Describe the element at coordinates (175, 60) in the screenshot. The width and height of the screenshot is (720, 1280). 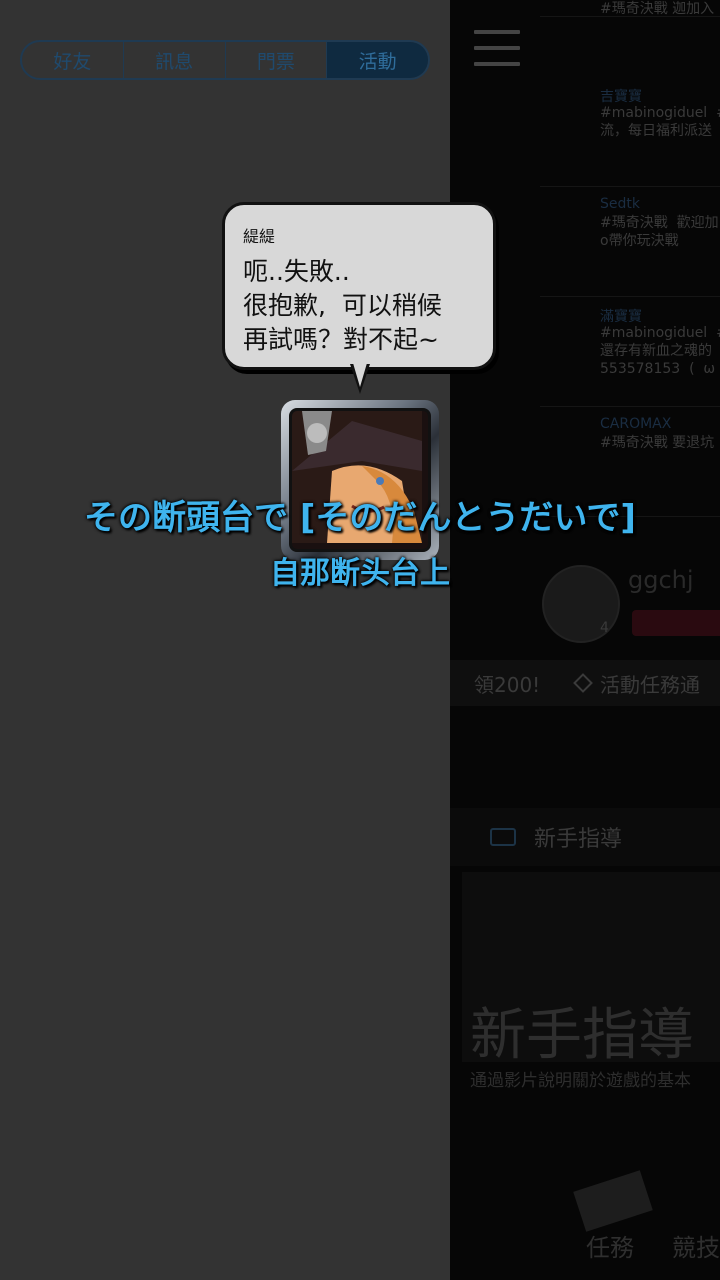
I see `tab-messages: 訊息` at that location.